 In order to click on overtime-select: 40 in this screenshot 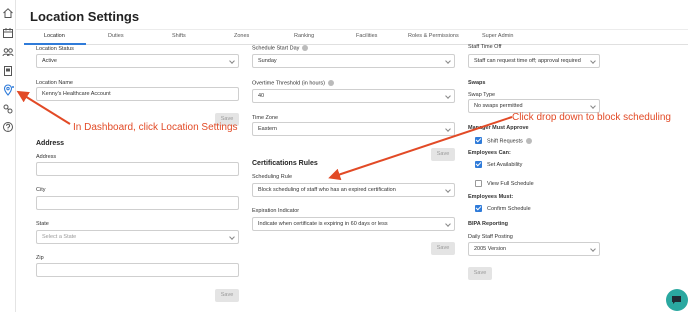, I will do `click(353, 96)`.